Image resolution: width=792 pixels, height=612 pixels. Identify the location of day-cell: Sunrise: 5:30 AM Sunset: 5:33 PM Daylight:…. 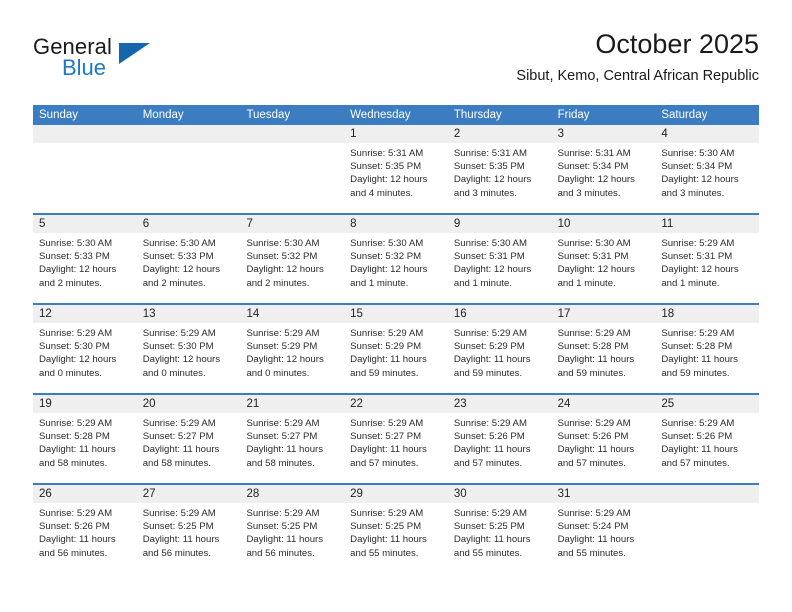
(189, 268).